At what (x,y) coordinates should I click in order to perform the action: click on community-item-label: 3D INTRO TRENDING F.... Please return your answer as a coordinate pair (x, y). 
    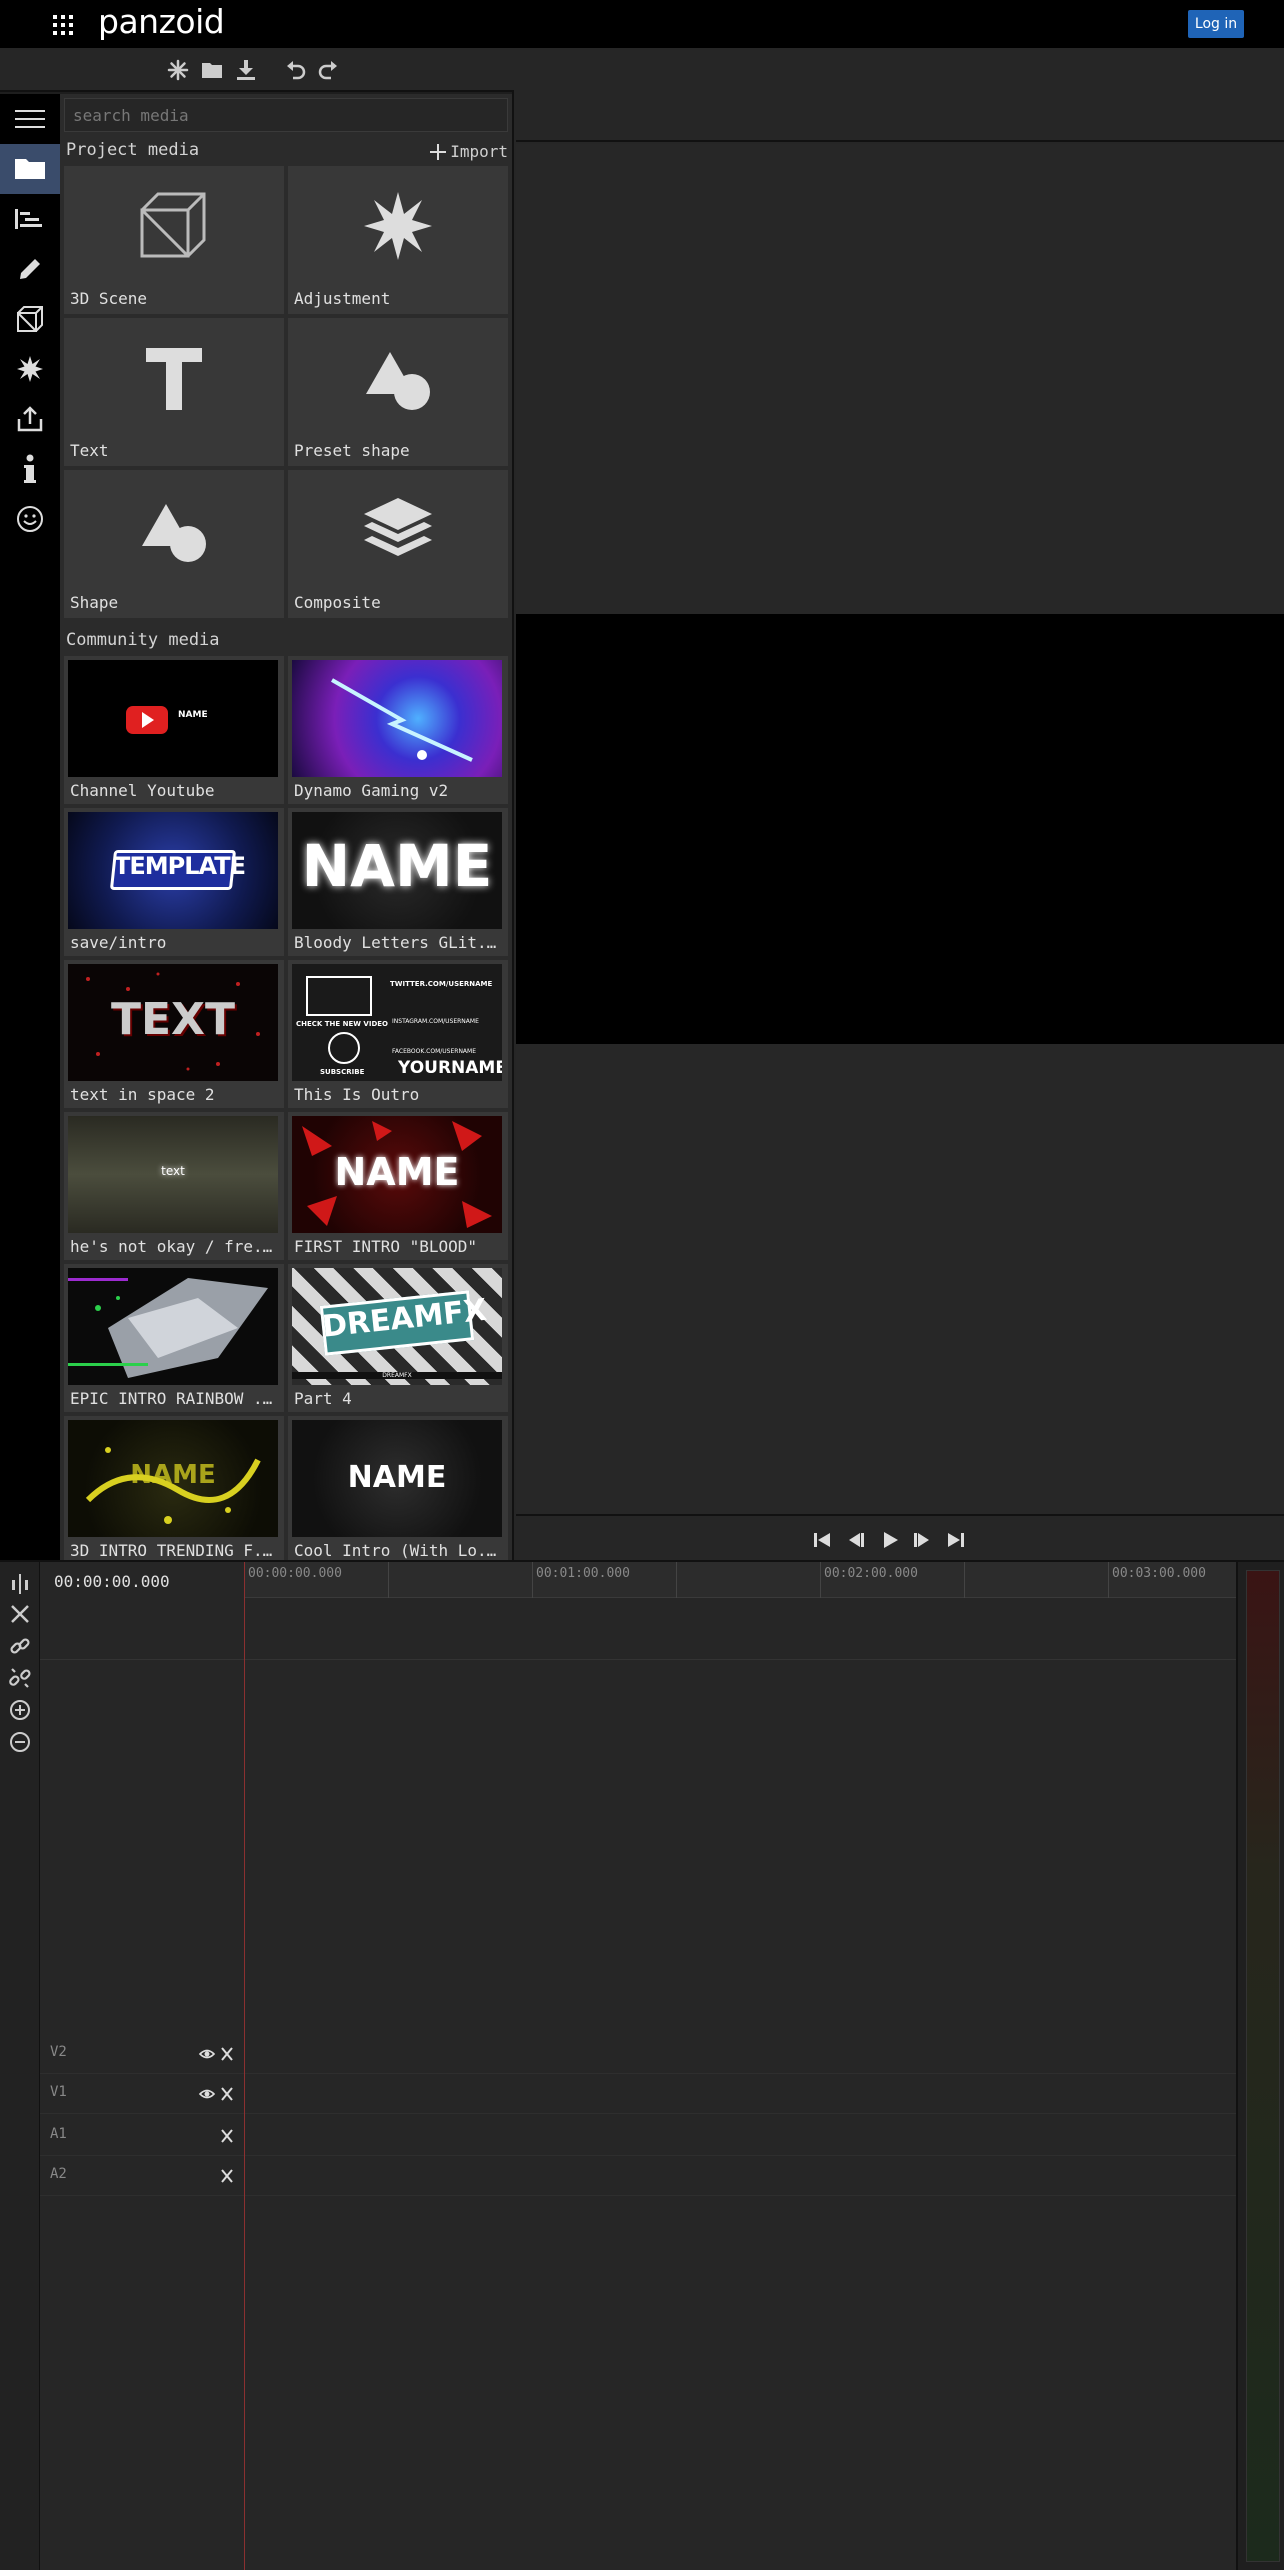
    Looking at the image, I should click on (175, 1550).